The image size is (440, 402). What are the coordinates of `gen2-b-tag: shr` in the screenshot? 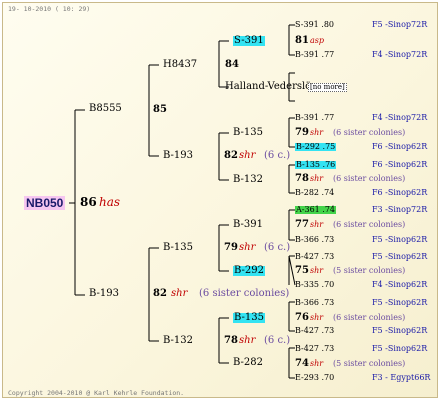 It's located at (247, 155).